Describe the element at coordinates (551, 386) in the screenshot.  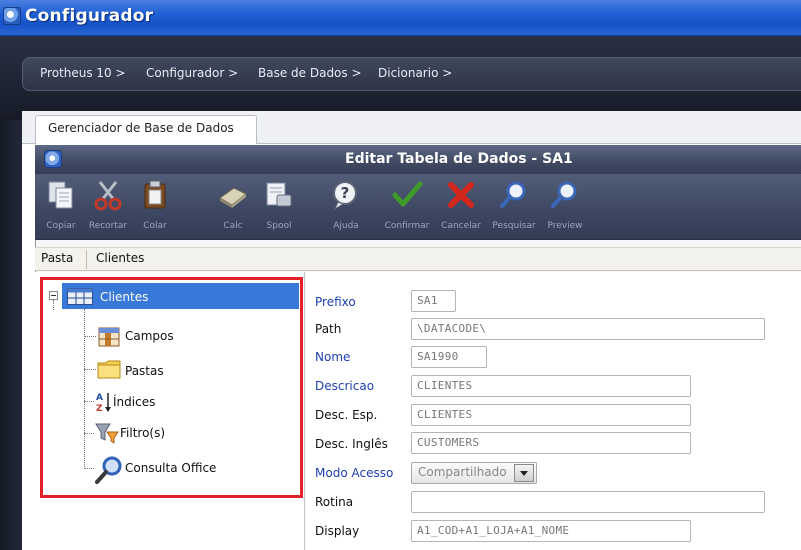
I see `descricao-field: CLIENTES` at that location.